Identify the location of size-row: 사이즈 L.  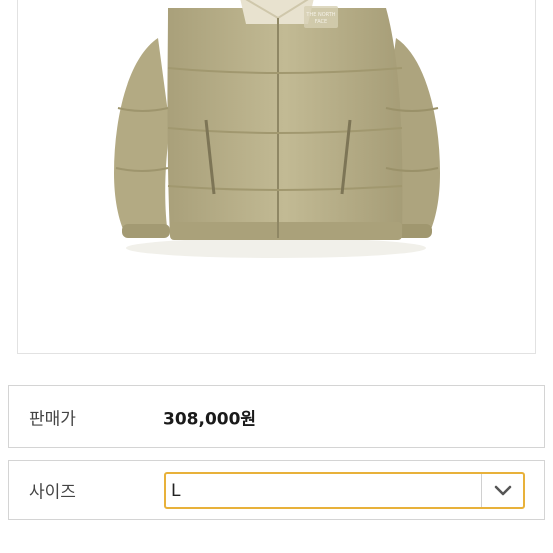
(276, 490).